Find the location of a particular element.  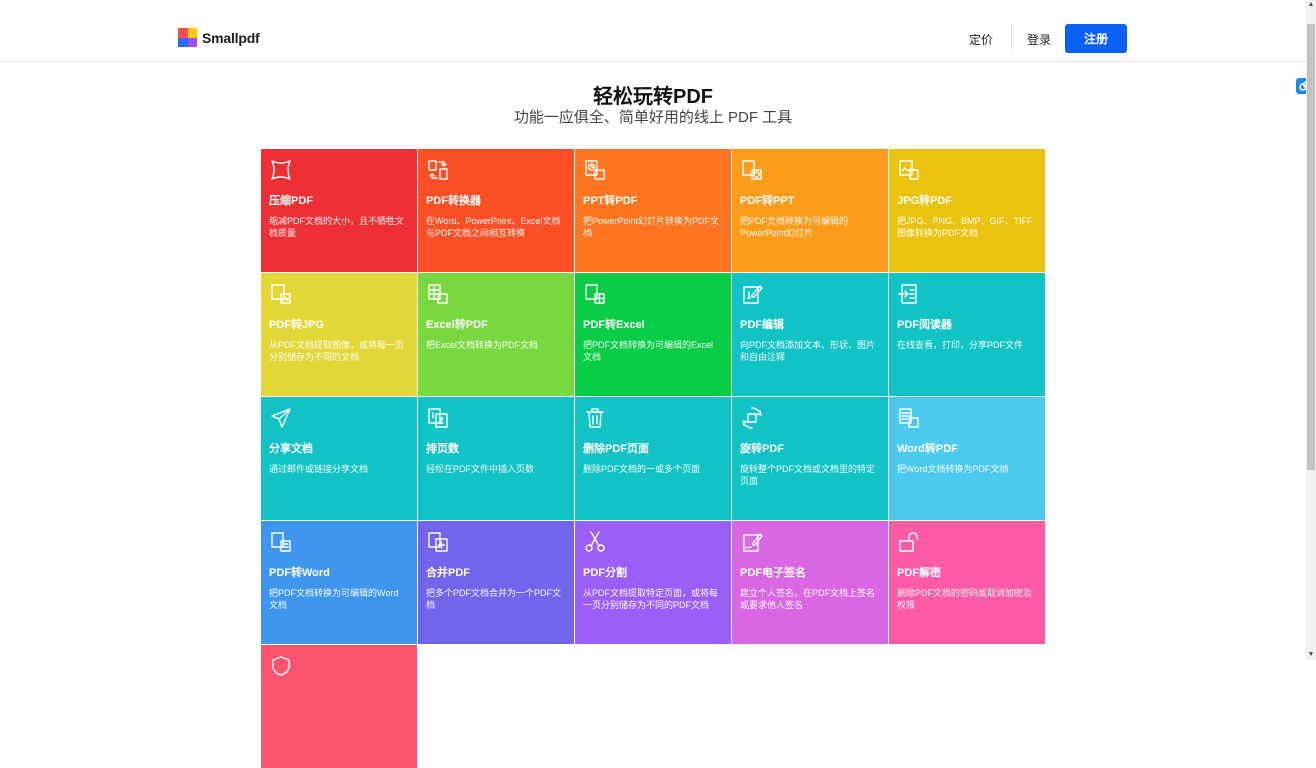

tool-tile: PPT转PDF 把PowerPoint幻灯片转换为PDF文档 is located at coordinates (653, 210).